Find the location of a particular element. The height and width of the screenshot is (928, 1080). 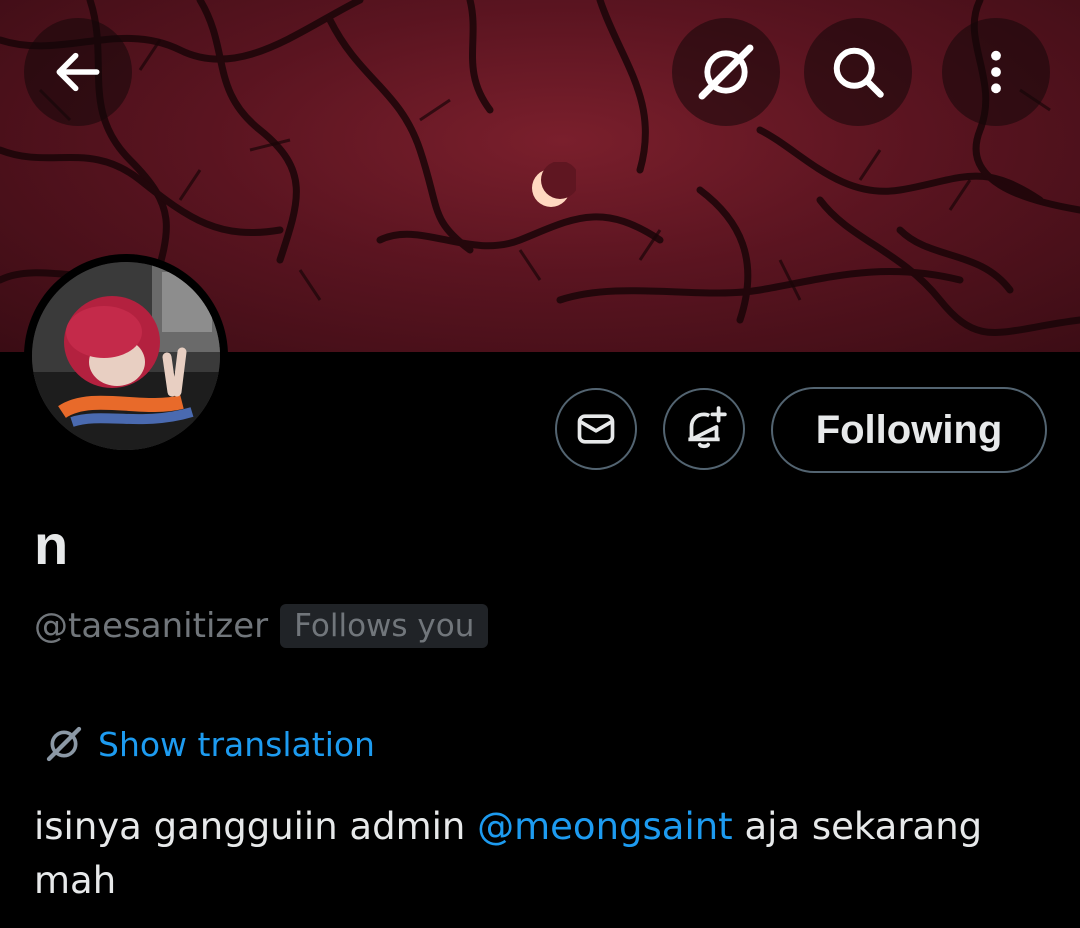

translate-button is located at coordinates (726, 72).